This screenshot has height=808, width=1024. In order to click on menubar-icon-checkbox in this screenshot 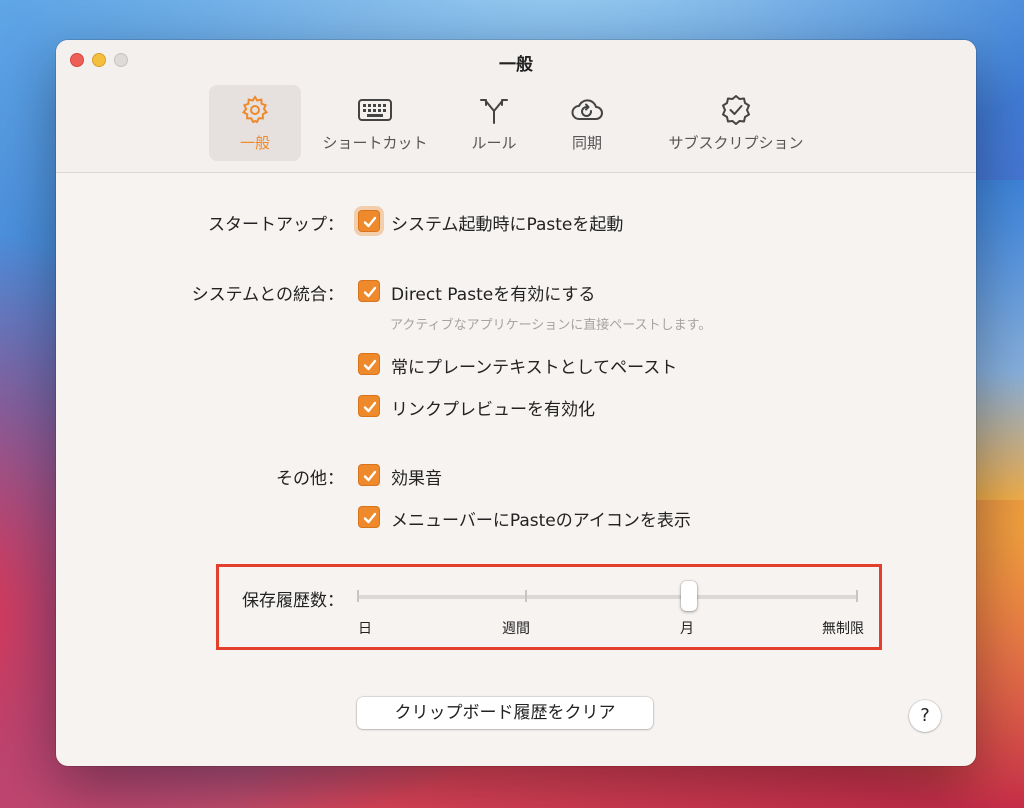, I will do `click(369, 517)`.